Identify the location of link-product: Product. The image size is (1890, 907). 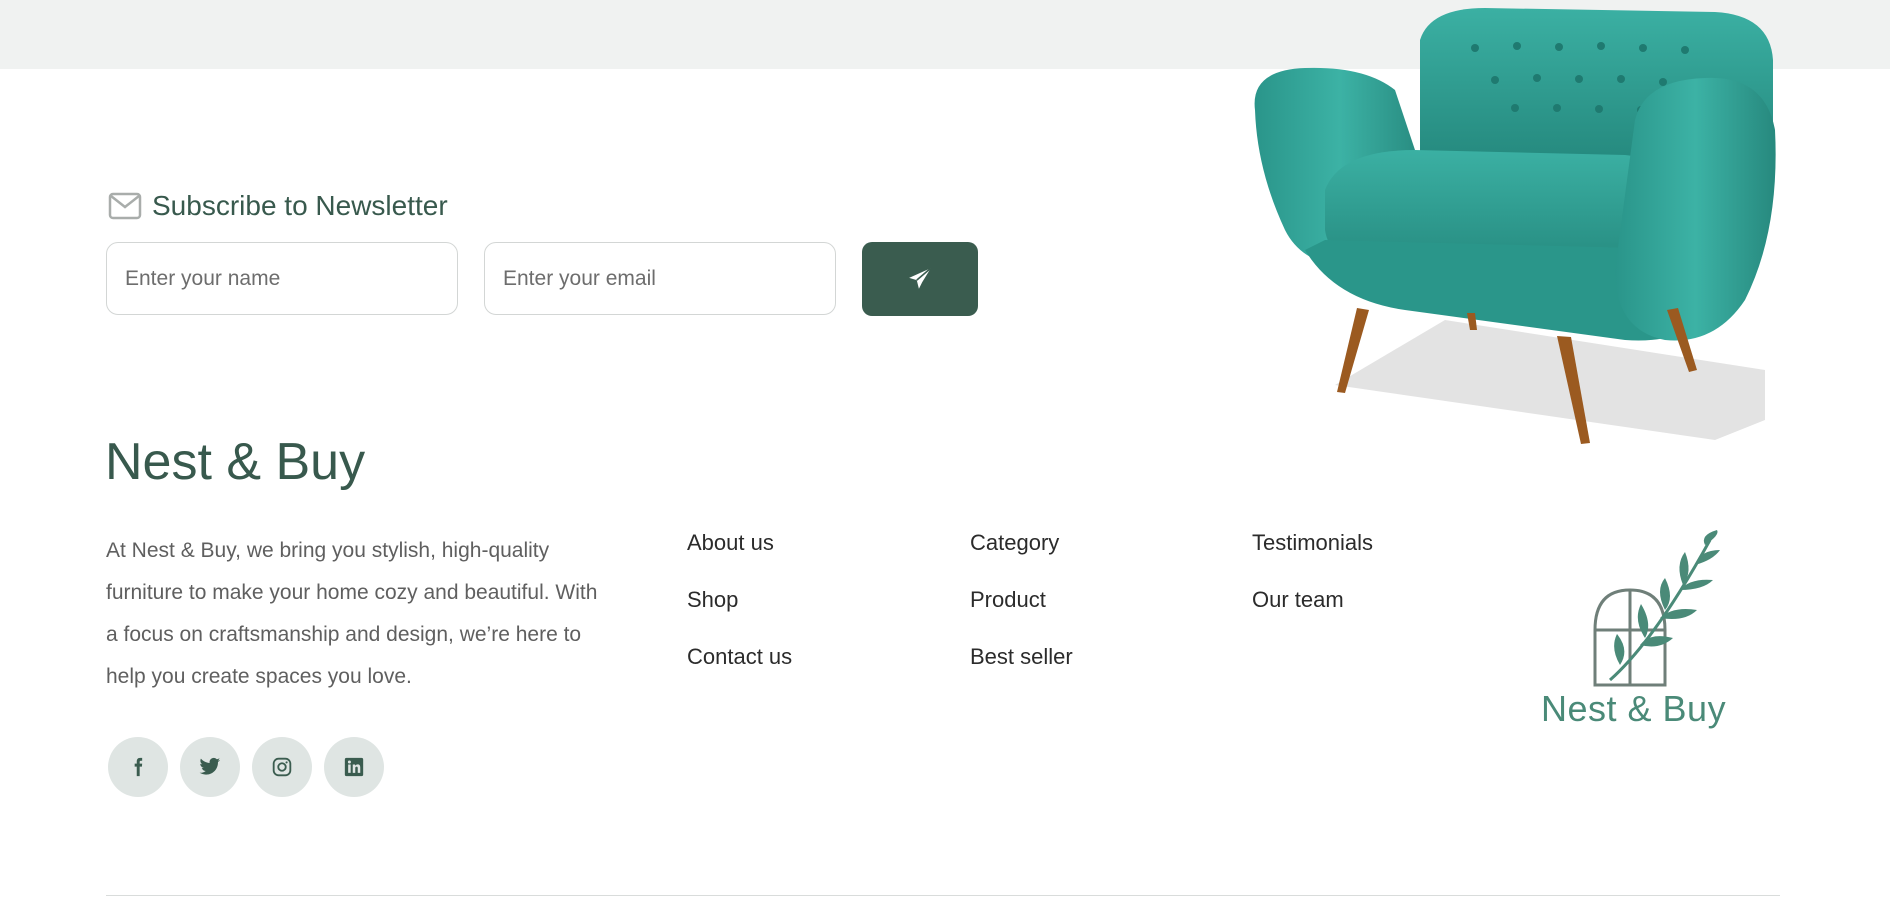
(1021, 615).